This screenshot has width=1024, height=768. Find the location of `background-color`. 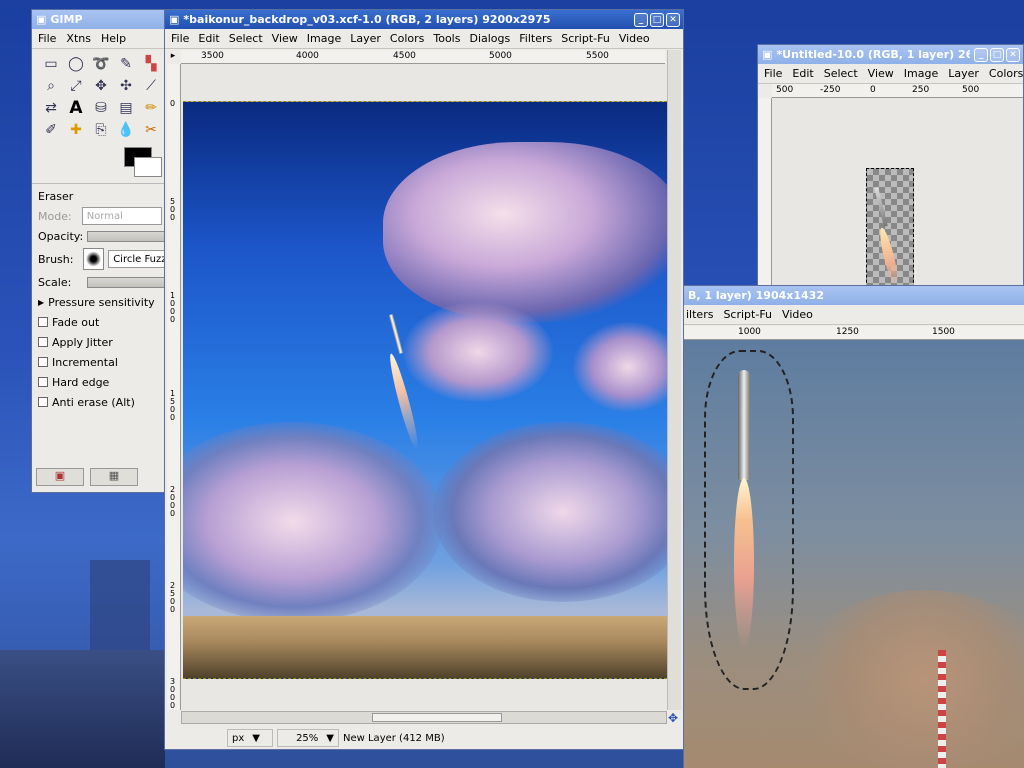

background-color is located at coordinates (148, 167).